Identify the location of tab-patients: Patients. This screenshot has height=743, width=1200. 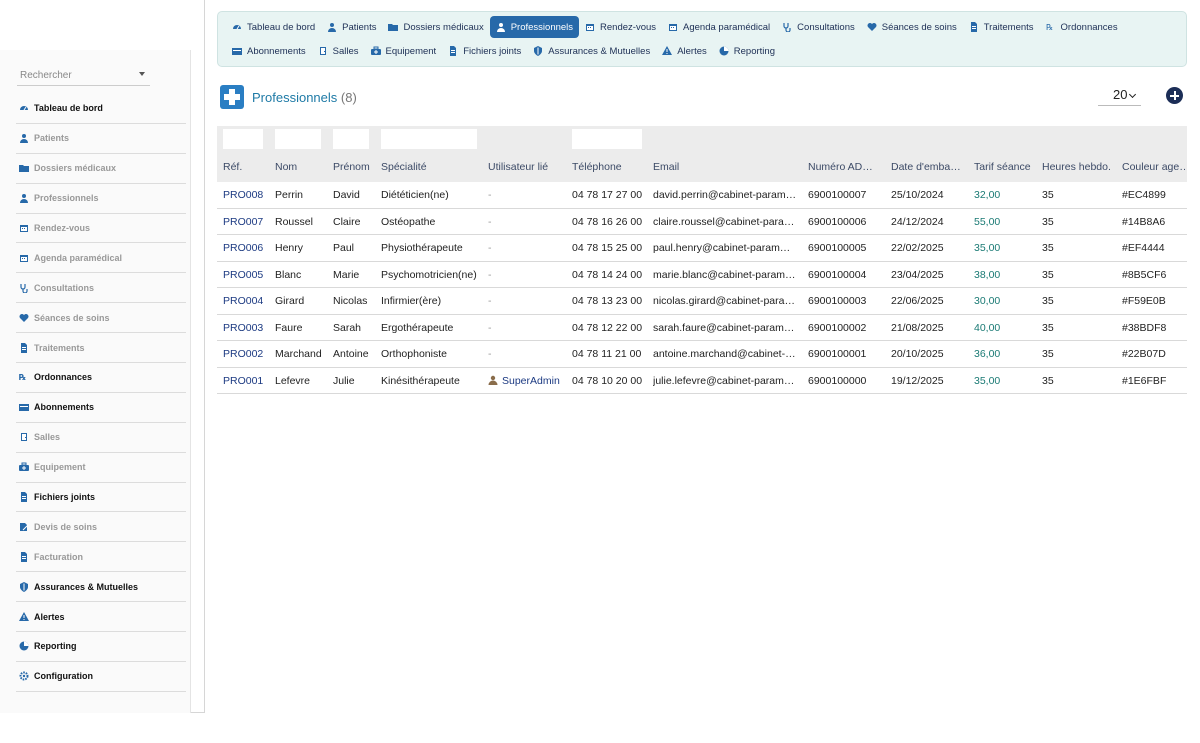
(351, 27).